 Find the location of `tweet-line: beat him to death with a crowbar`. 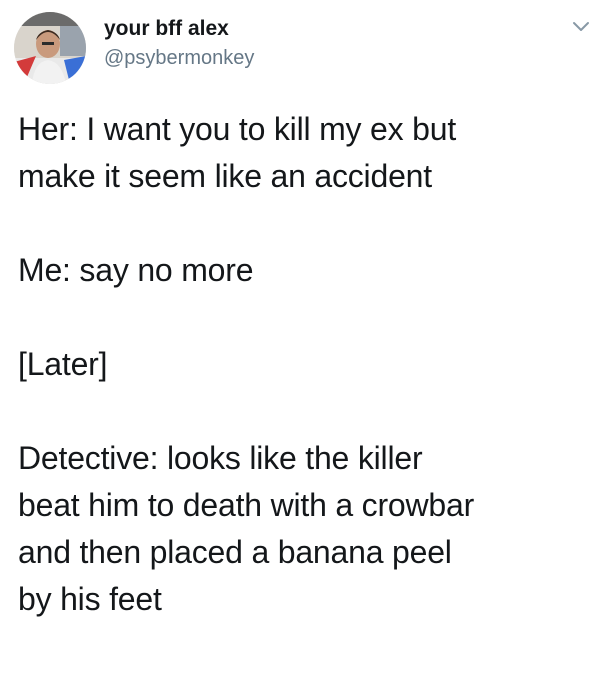

tweet-line: beat him to death with a crowbar is located at coordinates (246, 505).